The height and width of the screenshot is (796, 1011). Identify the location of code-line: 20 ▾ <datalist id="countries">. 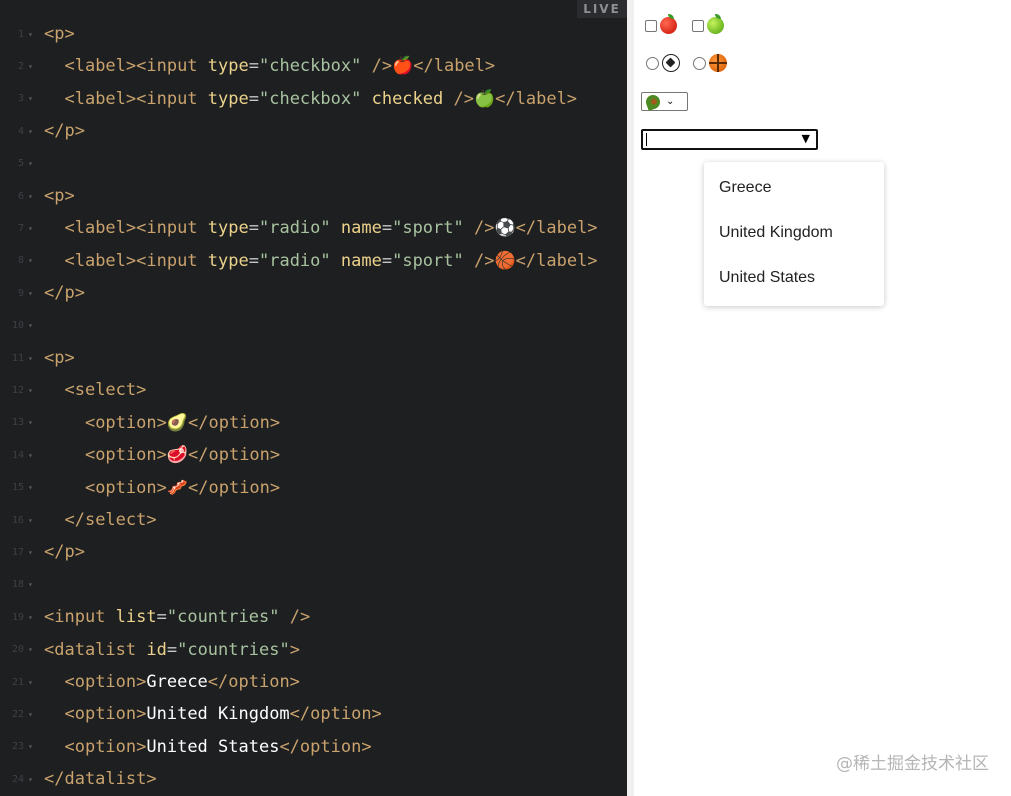
(313, 650).